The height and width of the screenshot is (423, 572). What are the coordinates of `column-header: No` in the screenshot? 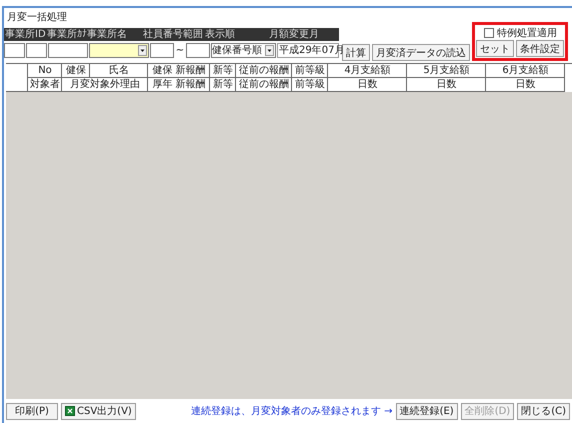 It's located at (45, 71).